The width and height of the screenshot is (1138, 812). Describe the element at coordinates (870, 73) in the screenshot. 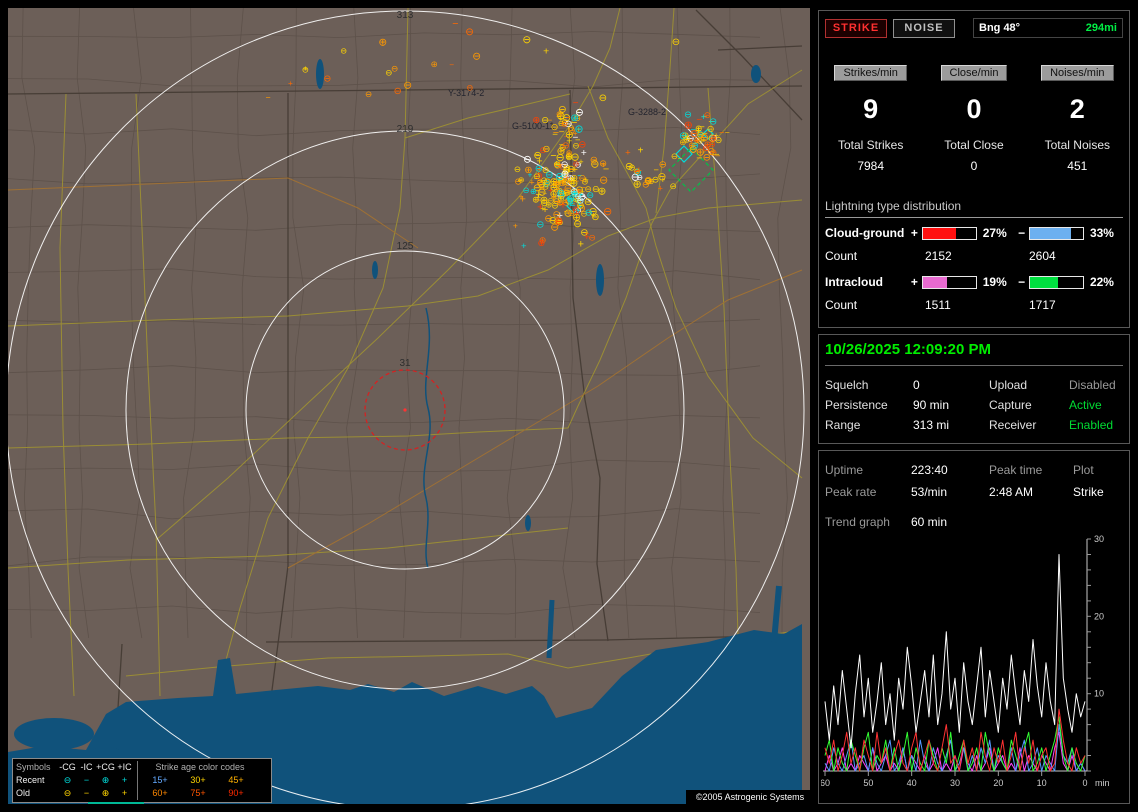

I see `strikes-per-min-button: Strikes/min` at that location.